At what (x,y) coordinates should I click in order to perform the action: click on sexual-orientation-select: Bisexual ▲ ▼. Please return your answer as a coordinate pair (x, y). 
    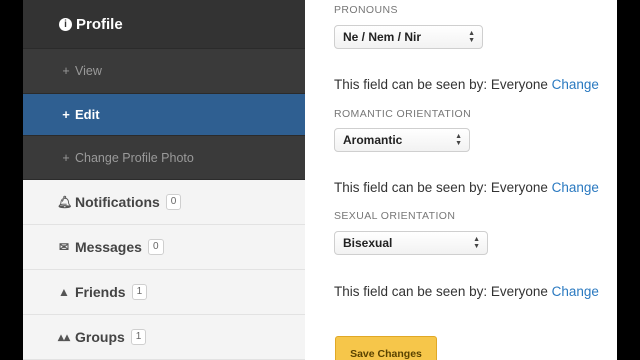
    Looking at the image, I should click on (411, 243).